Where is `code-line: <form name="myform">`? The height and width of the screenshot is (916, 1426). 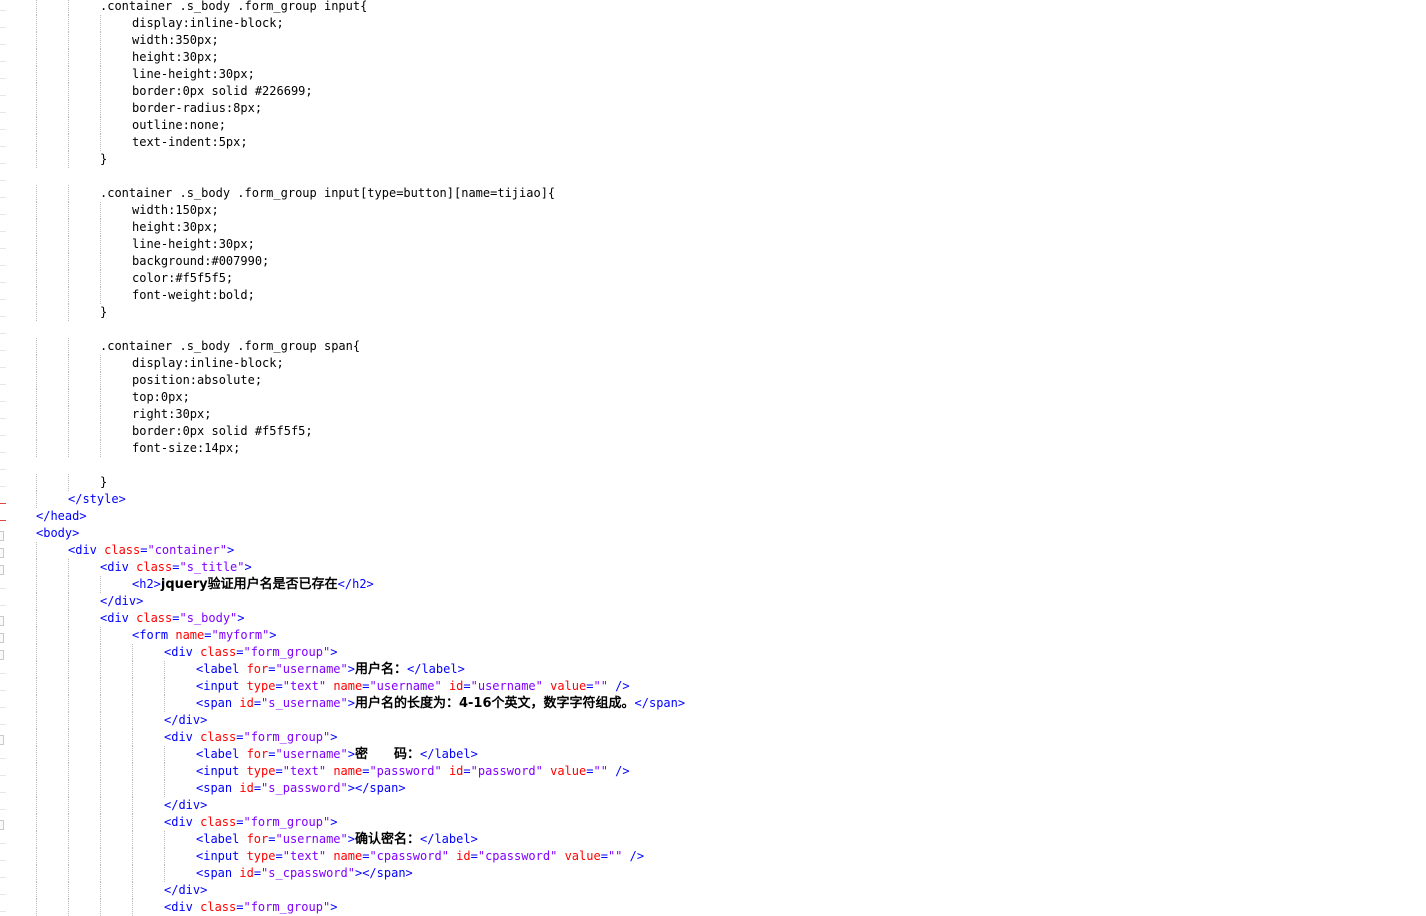
code-line: <form name="myform"> is located at coordinates (204, 635).